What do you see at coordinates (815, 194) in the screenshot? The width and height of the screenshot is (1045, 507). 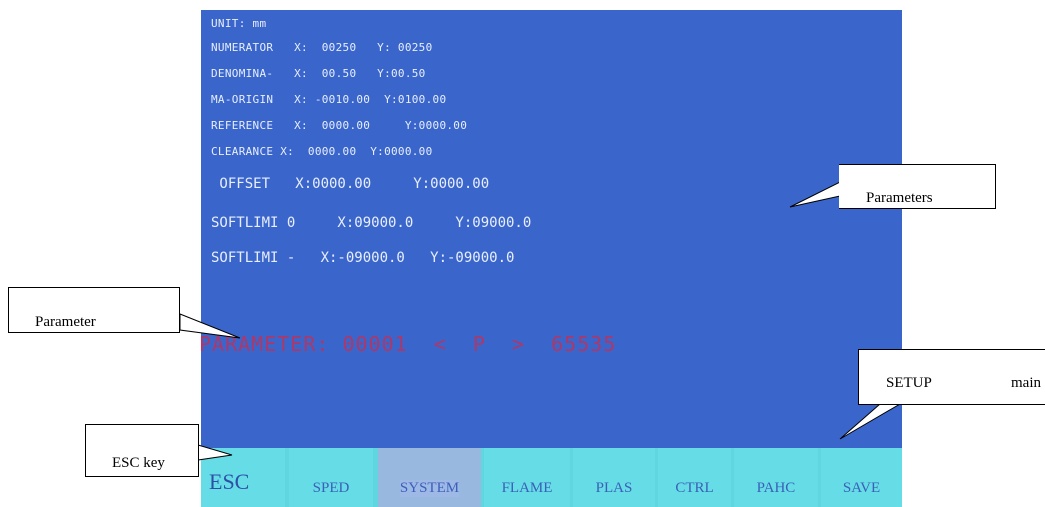 I see `parameters-callout-pointer` at bounding box center [815, 194].